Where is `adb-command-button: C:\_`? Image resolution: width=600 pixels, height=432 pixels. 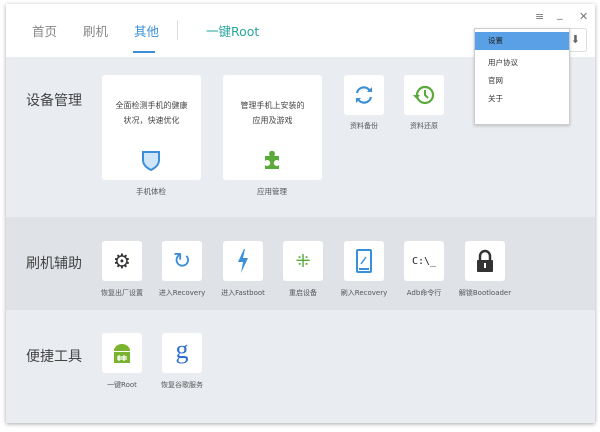
adb-command-button: C:\_ is located at coordinates (424, 261).